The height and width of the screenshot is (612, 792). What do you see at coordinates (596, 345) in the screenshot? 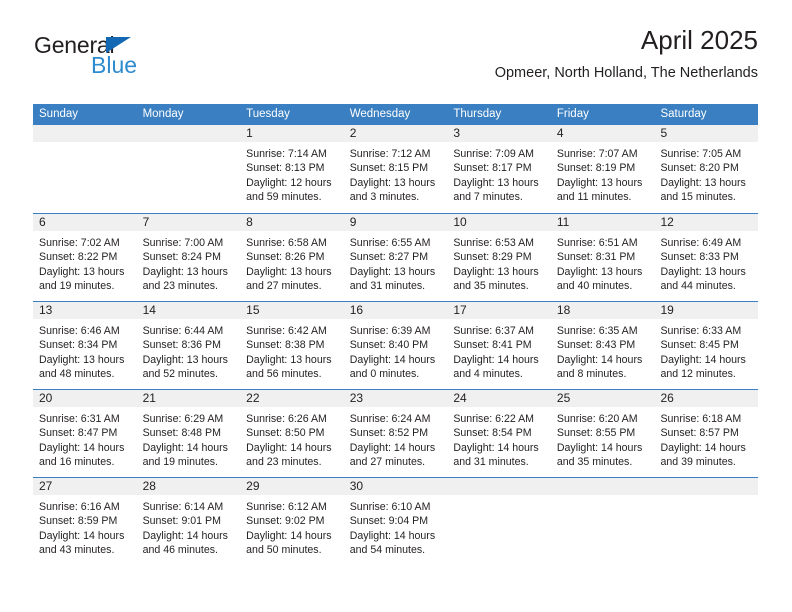
I see `sunset-text: Sunset: 8:43 PM` at bounding box center [596, 345].